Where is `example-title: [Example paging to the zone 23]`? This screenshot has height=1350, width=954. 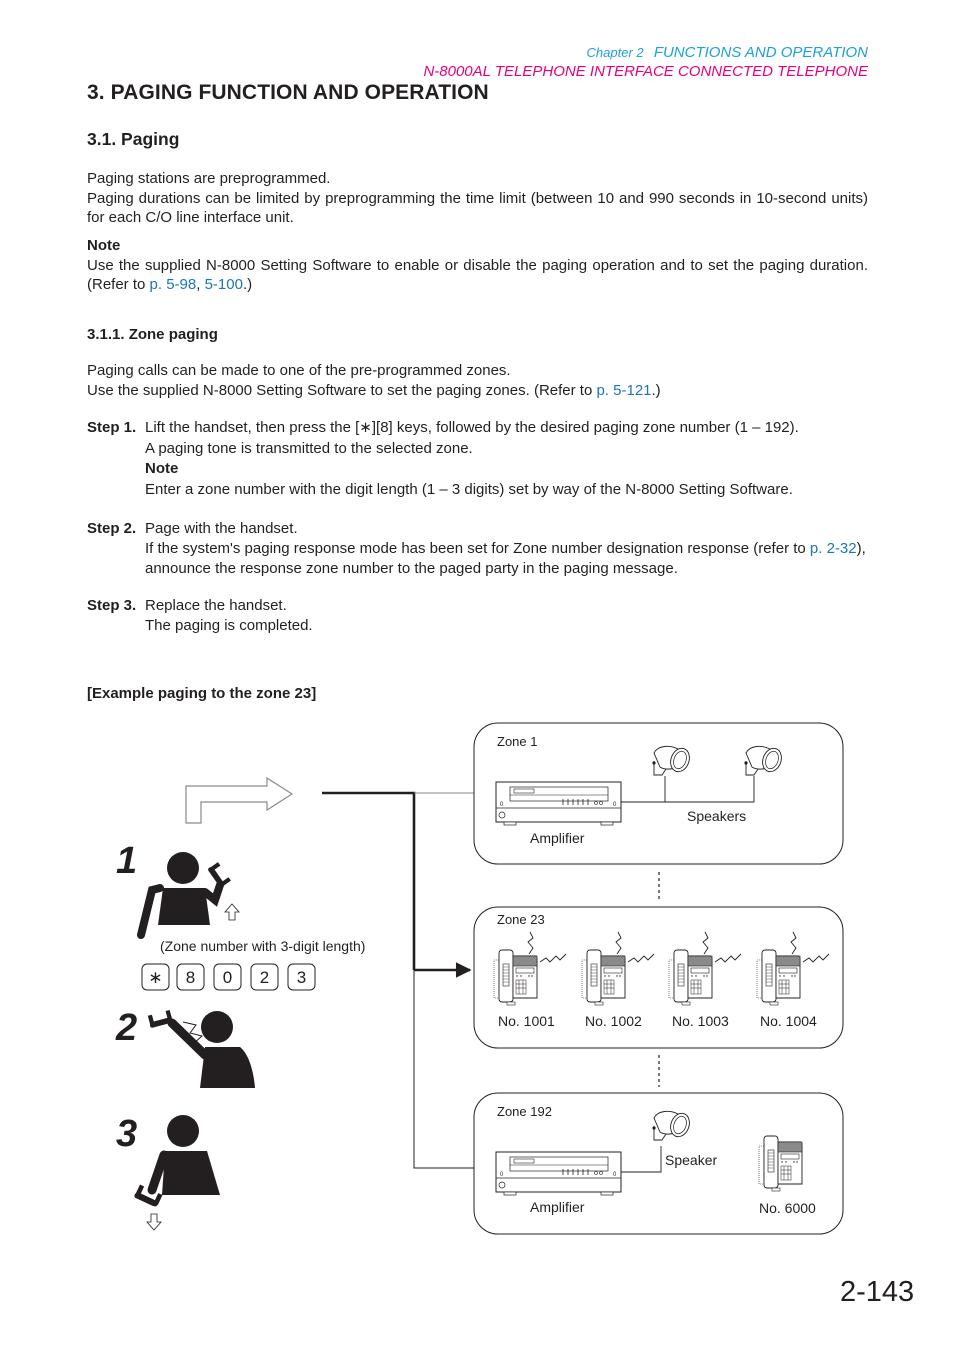 example-title: [Example paging to the zone 23] is located at coordinates (202, 693).